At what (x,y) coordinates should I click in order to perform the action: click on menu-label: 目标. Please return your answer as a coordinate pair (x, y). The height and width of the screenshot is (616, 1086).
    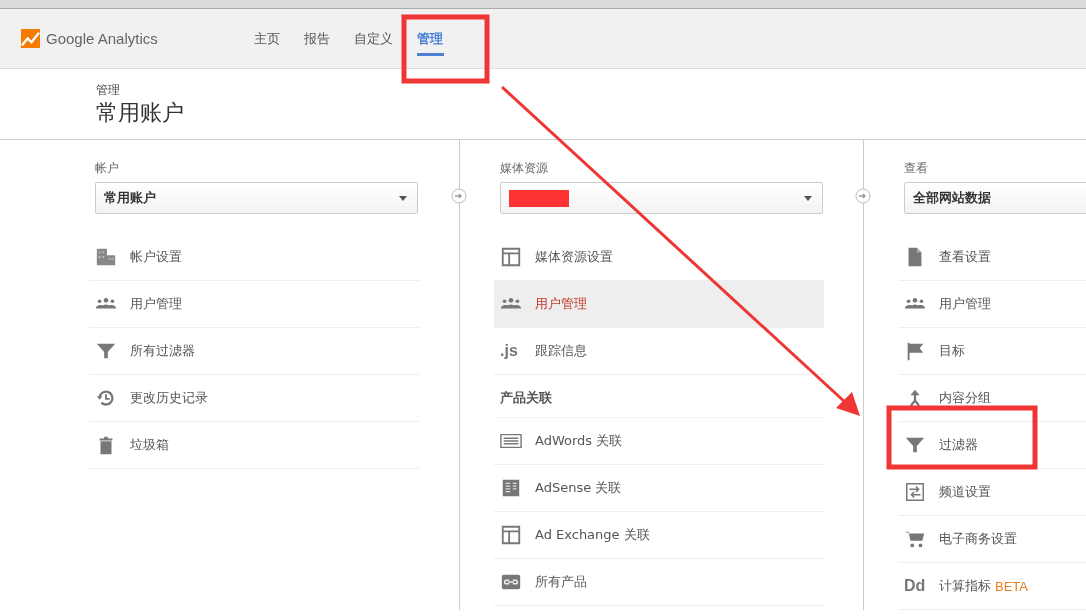
    Looking at the image, I should click on (952, 351).